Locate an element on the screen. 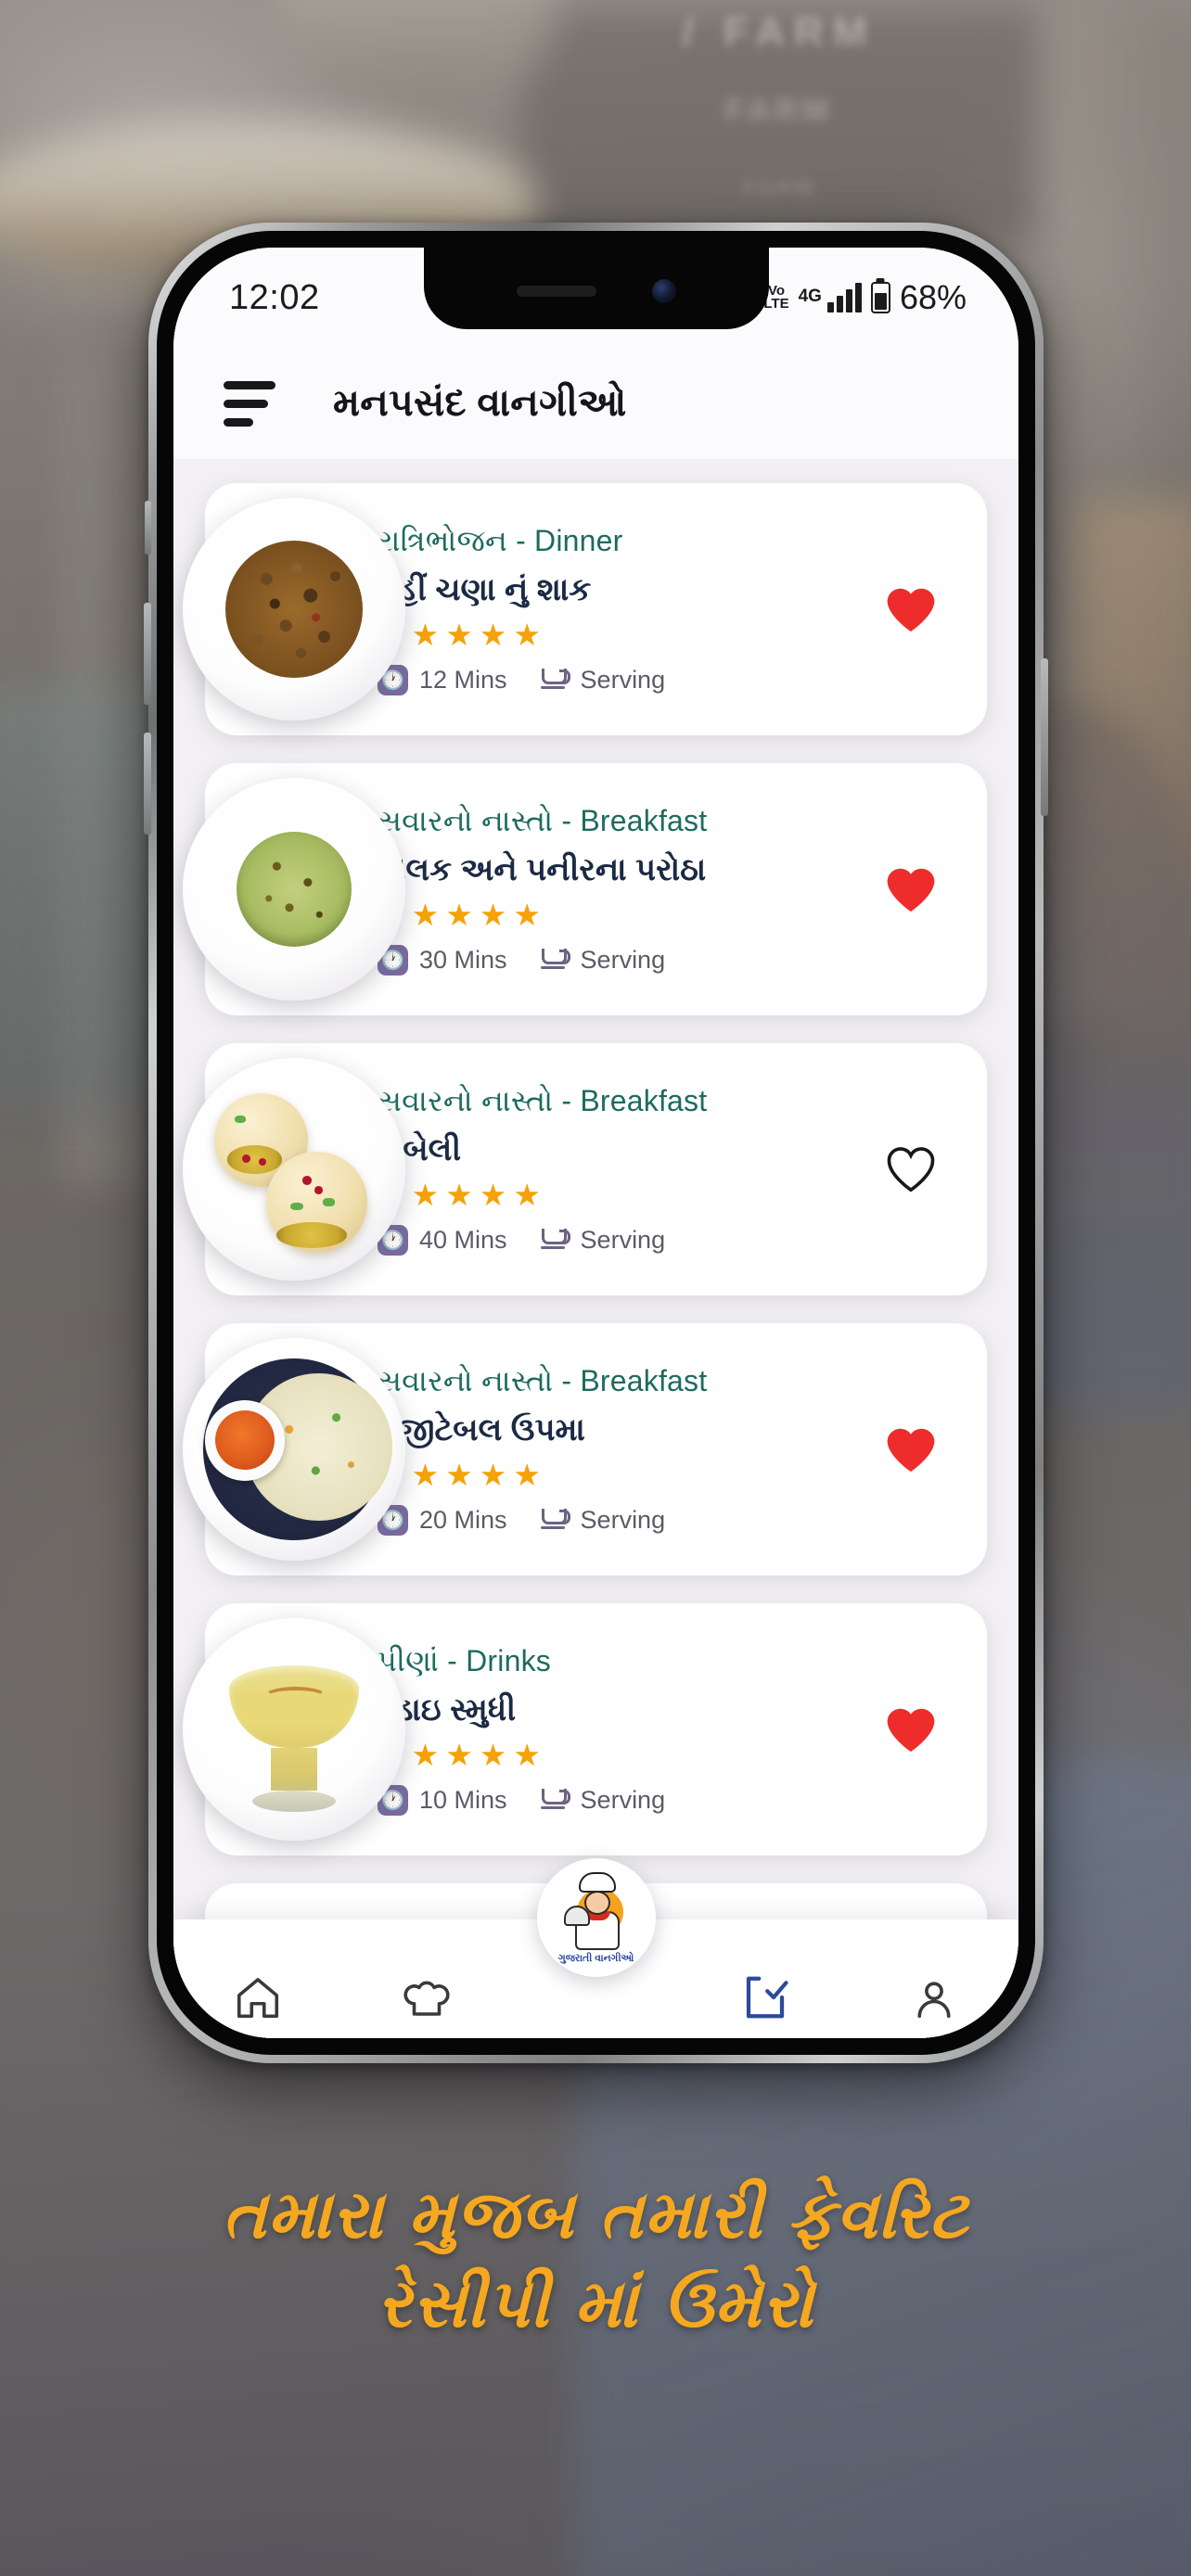 The height and width of the screenshot is (2576, 1191). heart-outline-icon is located at coordinates (911, 1170).